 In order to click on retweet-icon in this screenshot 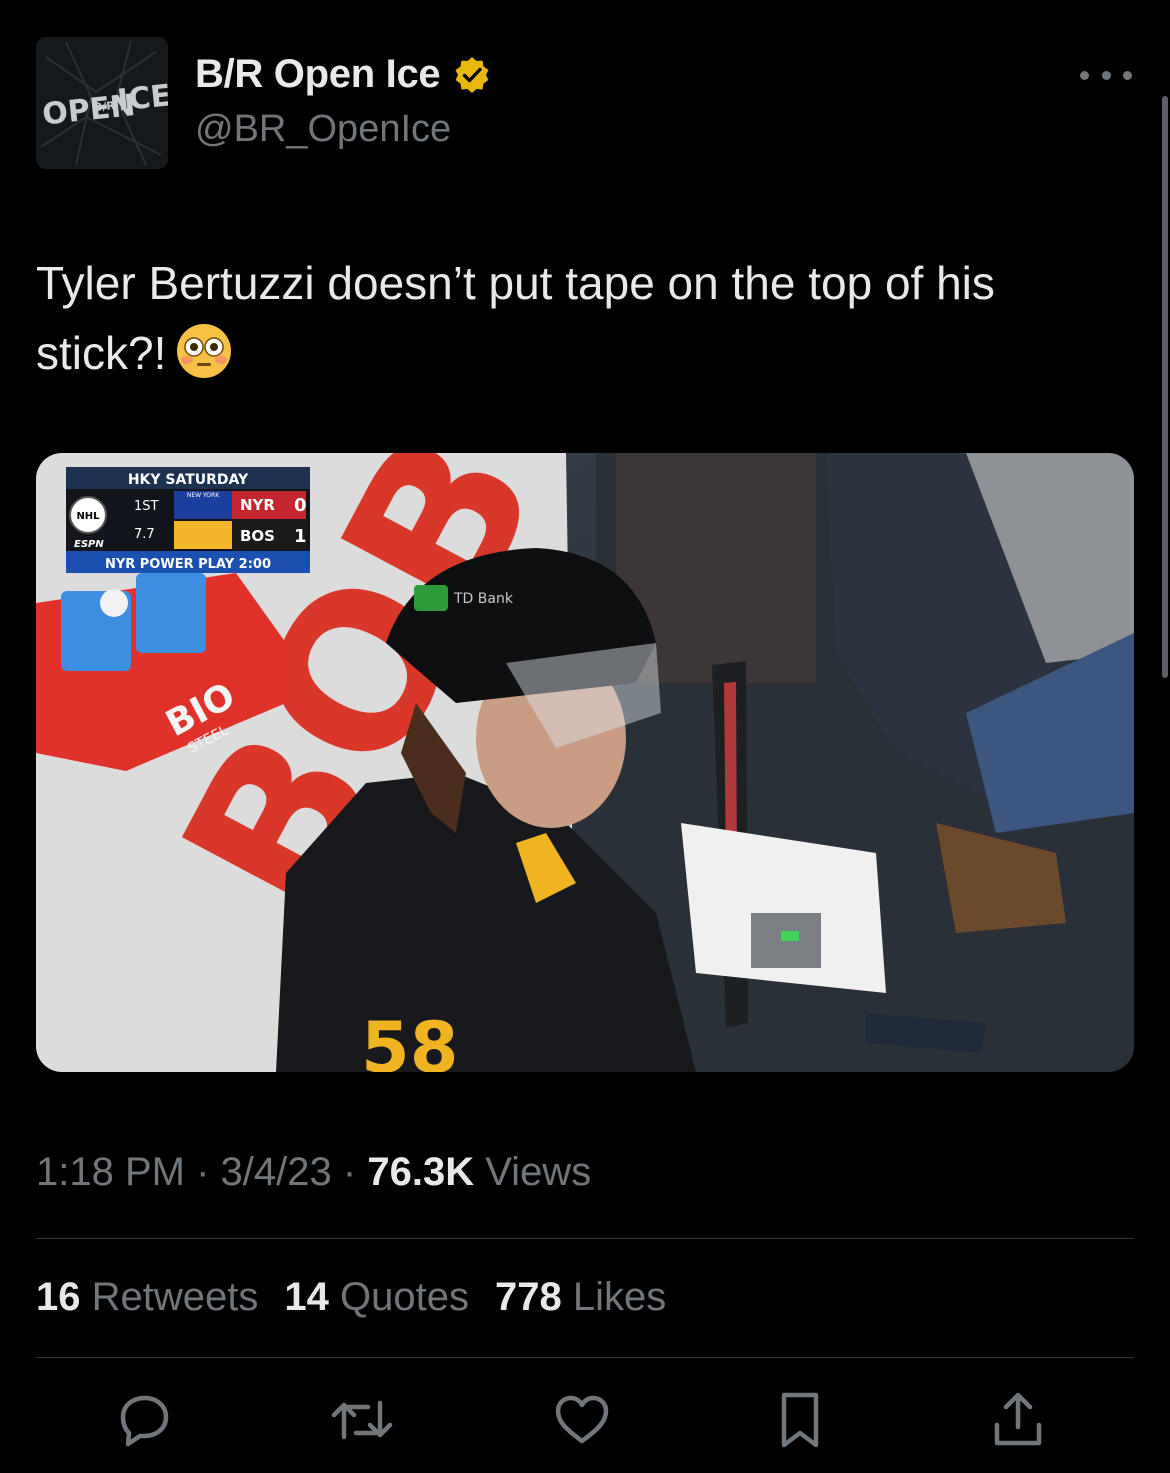, I will do `click(362, 1420)`.